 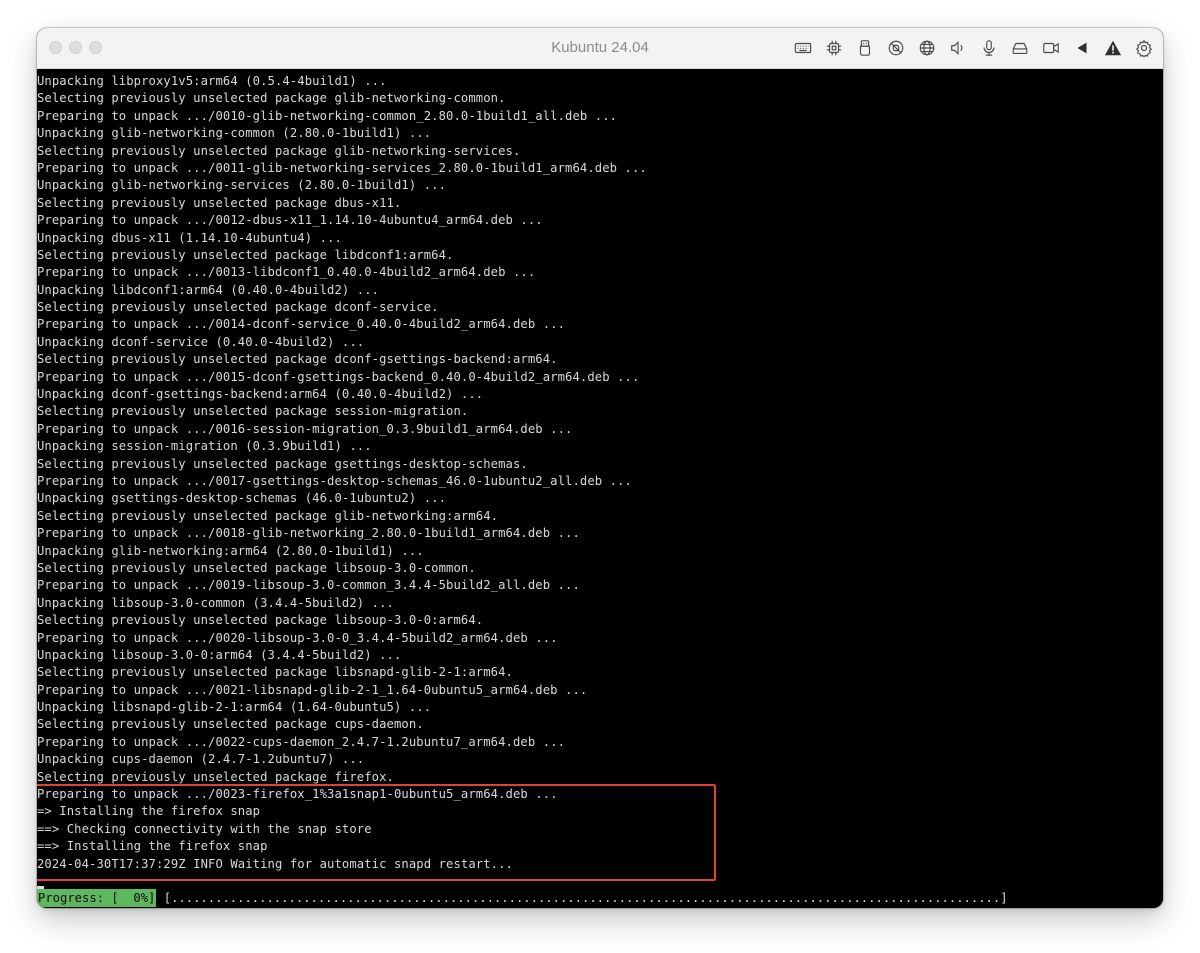 I want to click on vm-toolbar, so click(x=969, y=48).